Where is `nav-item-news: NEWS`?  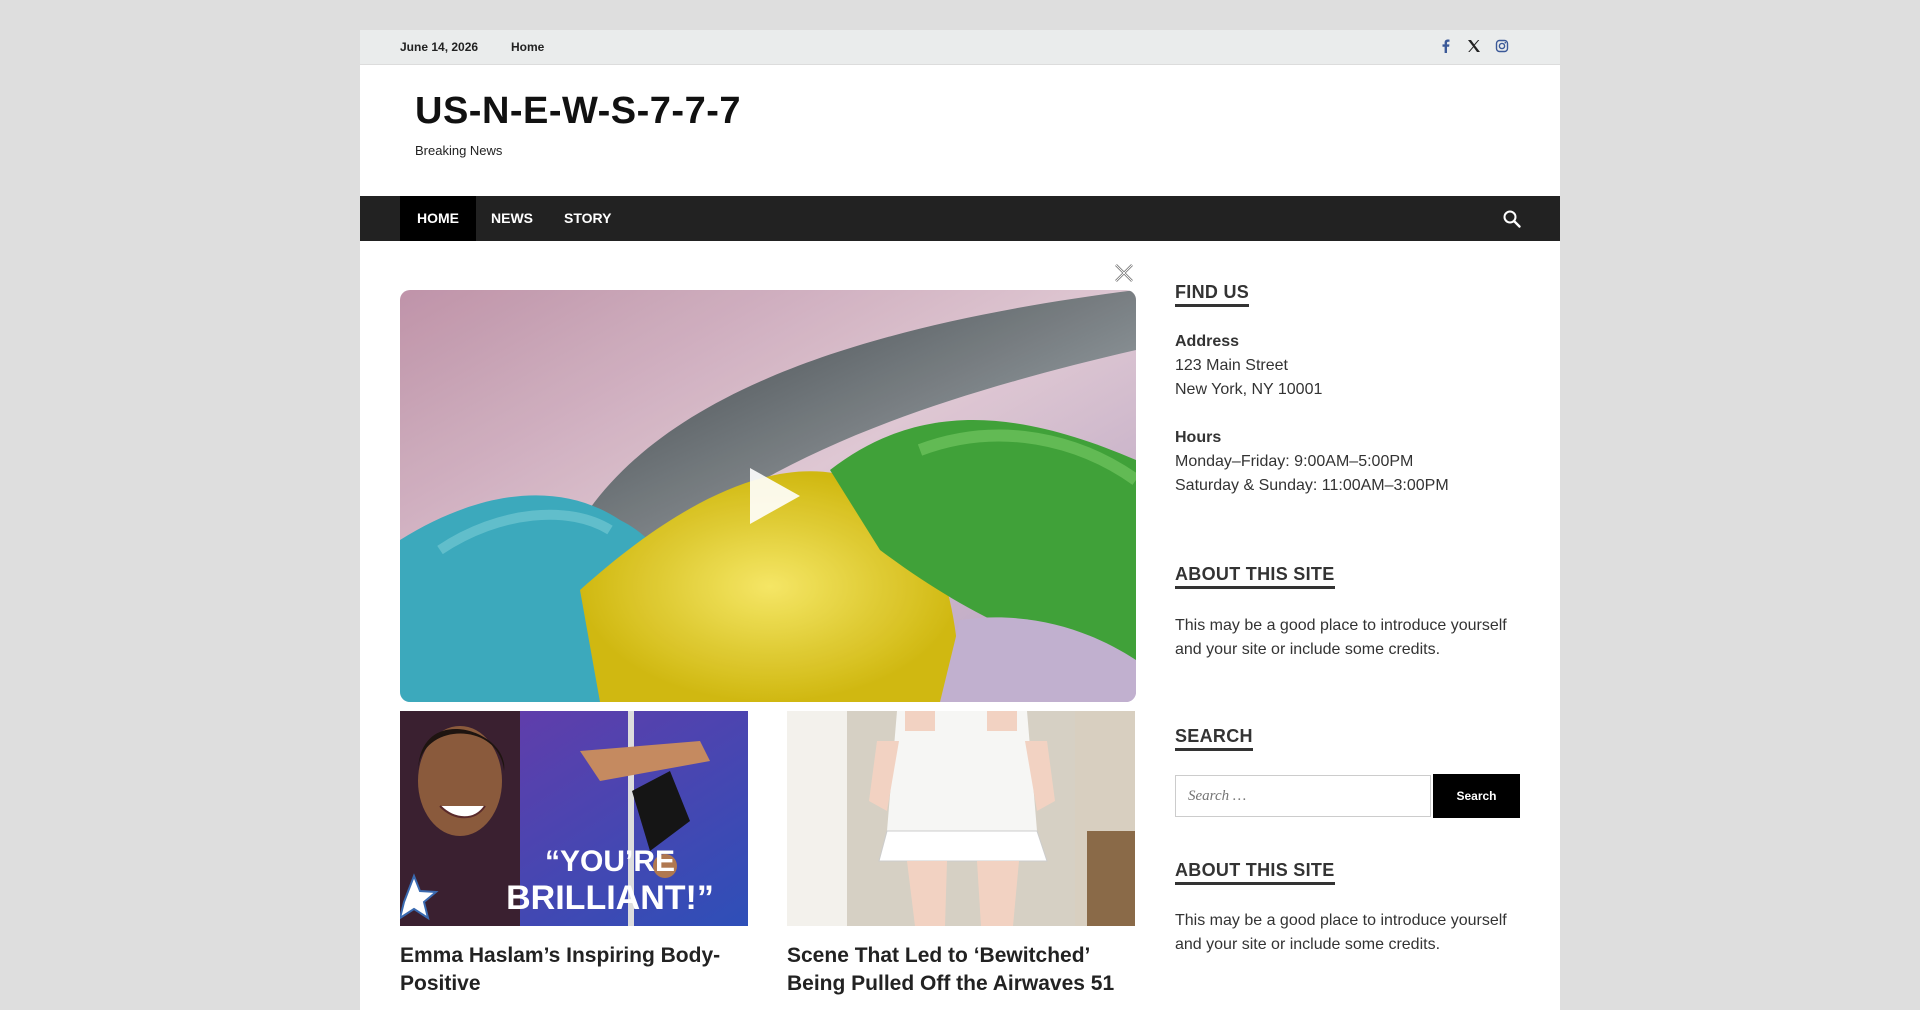 nav-item-news: NEWS is located at coordinates (512, 218).